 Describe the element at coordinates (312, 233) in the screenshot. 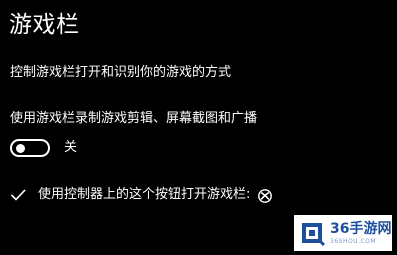

I see `site-logo-icon` at that location.